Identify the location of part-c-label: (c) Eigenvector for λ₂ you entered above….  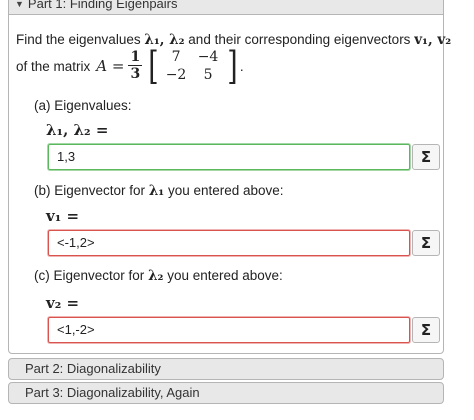
(158, 276).